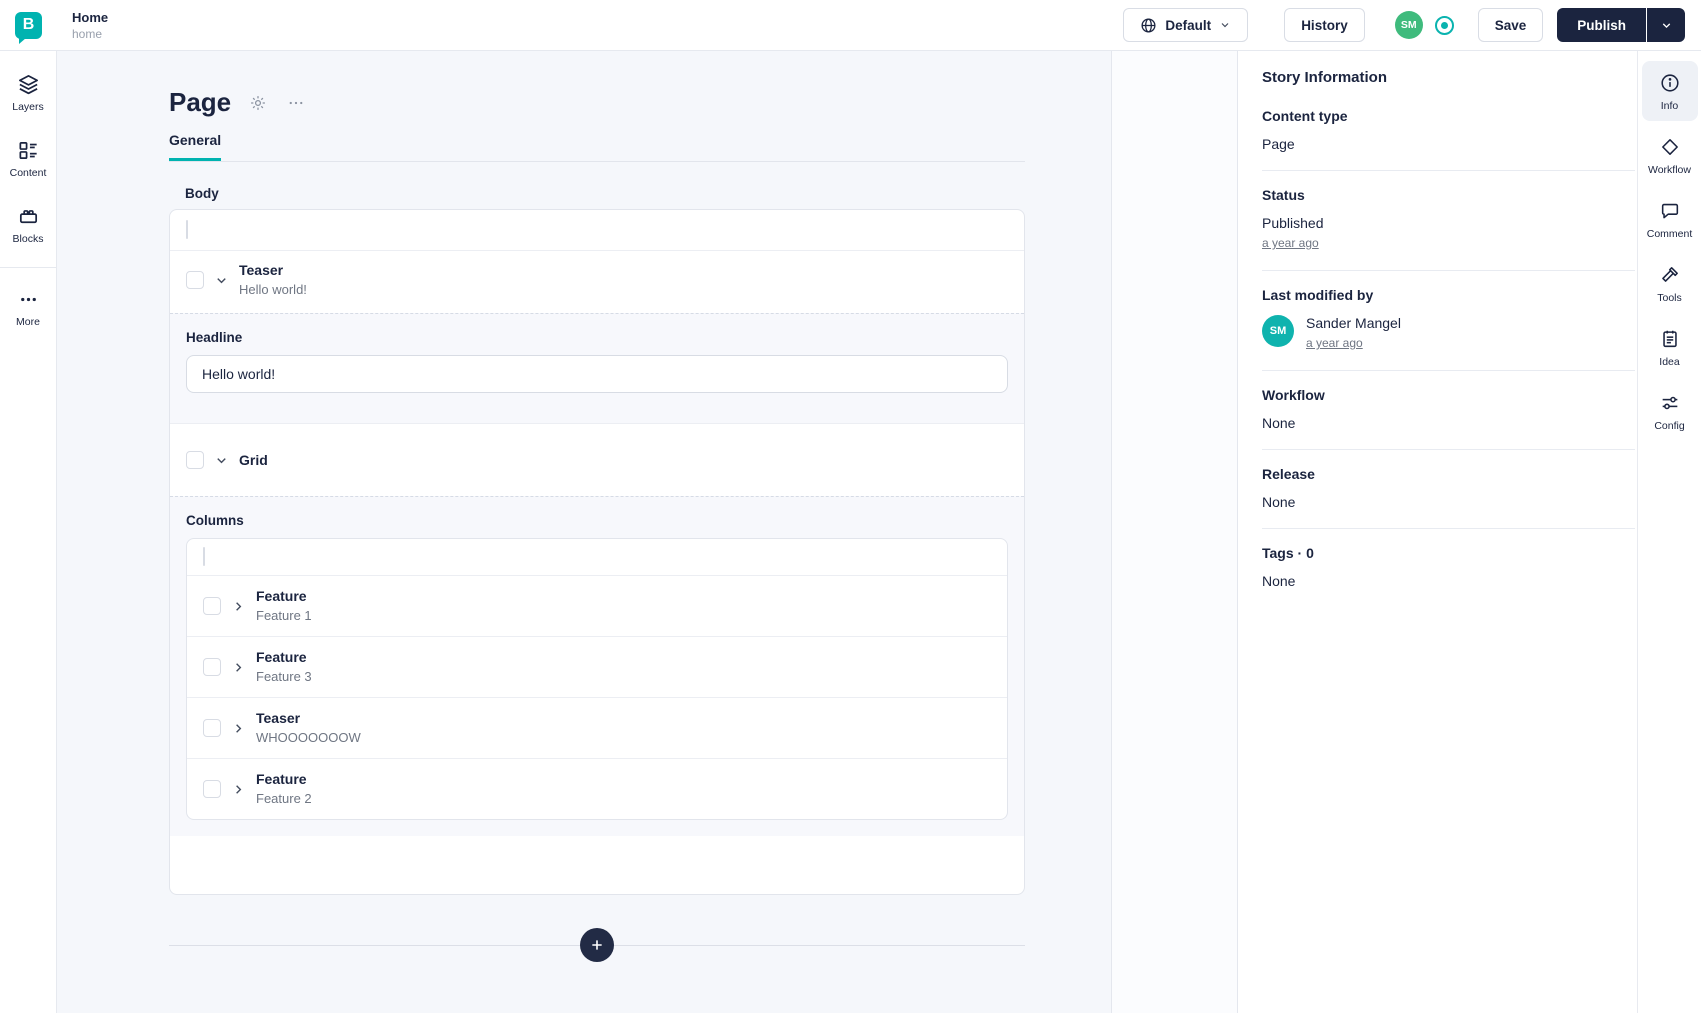 The height and width of the screenshot is (1013, 1701). I want to click on sidebar-divider, so click(28, 267).